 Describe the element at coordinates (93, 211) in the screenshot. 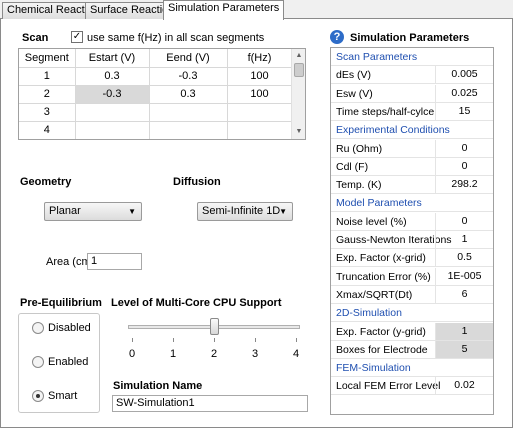

I see `geometry-select: Planar ▼` at that location.